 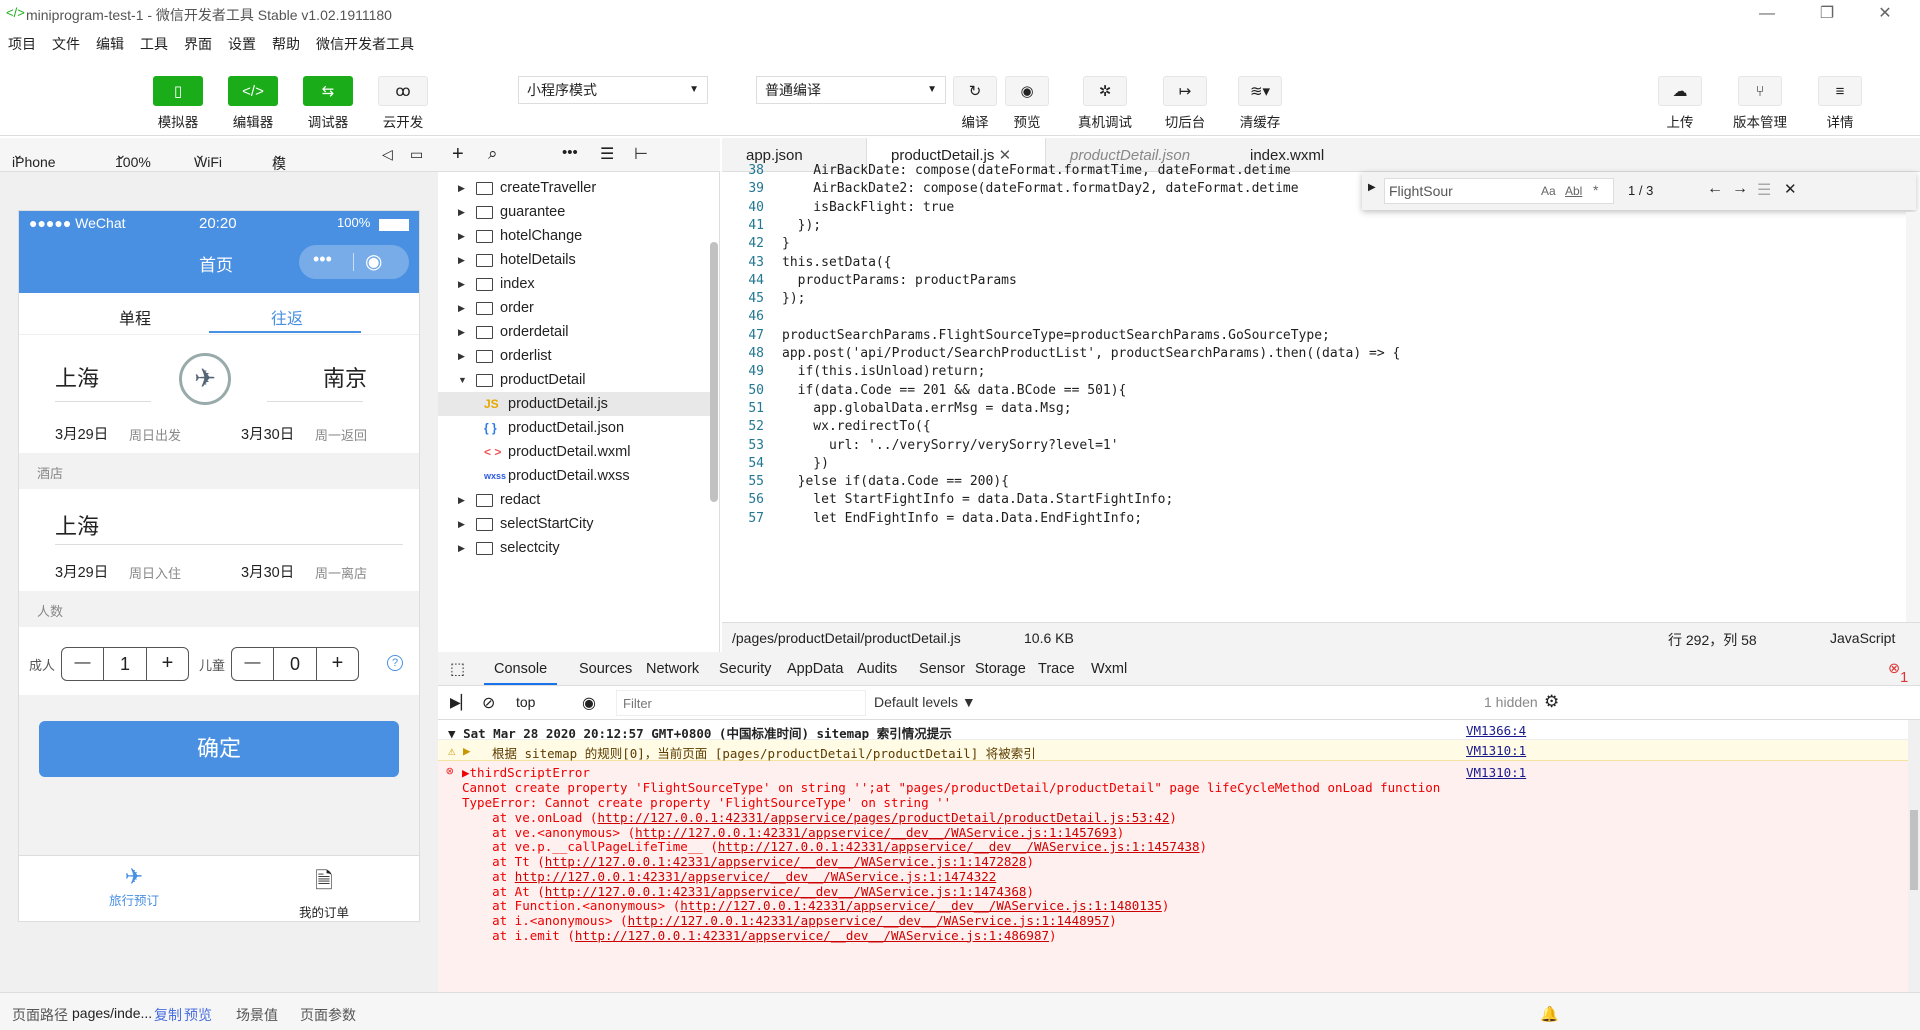 I want to click on whole-word-icon: Abl, so click(x=1573, y=191).